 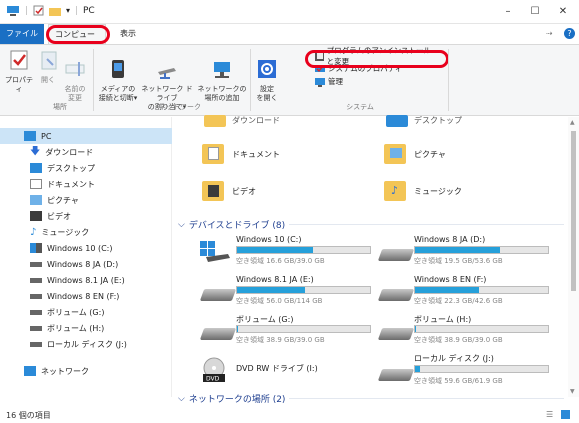 I want to click on folder-item-documents: ドキュメント, so click(x=241, y=154).